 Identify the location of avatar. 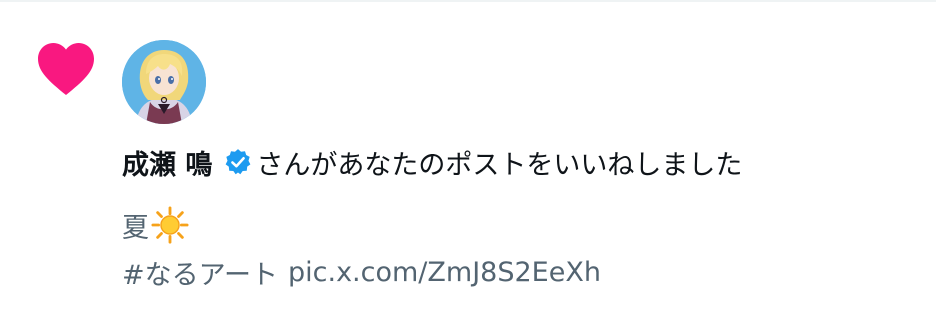
(164, 82).